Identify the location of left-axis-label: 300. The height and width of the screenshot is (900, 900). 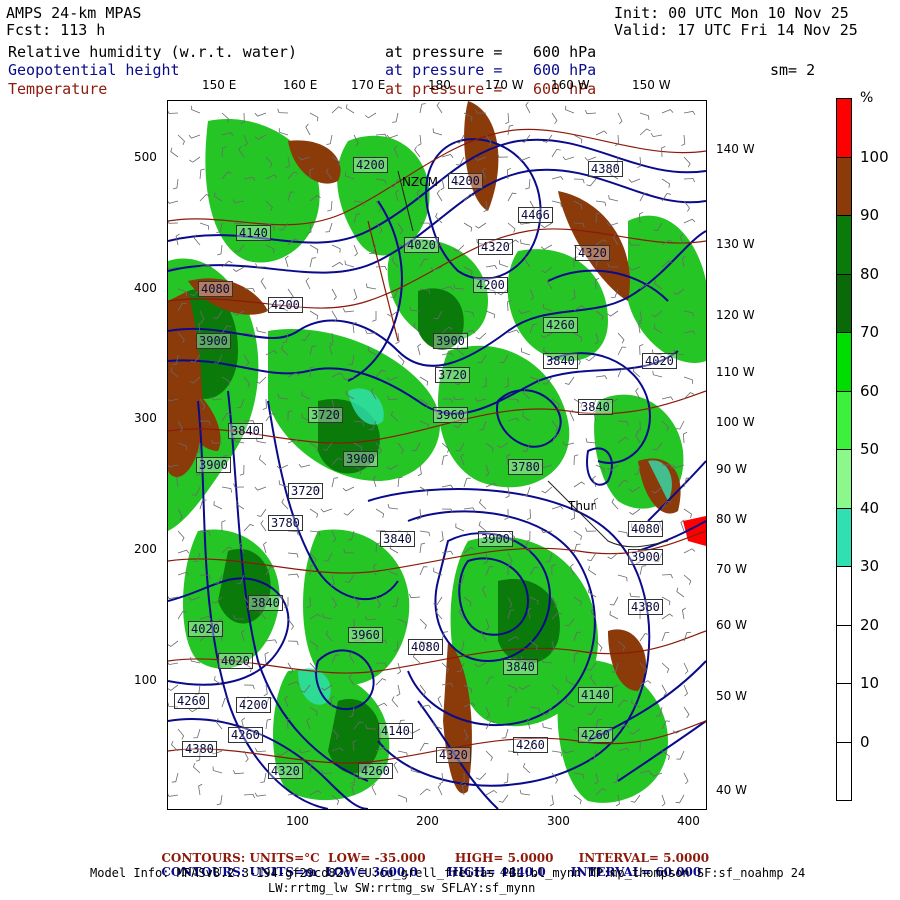
(145, 418).